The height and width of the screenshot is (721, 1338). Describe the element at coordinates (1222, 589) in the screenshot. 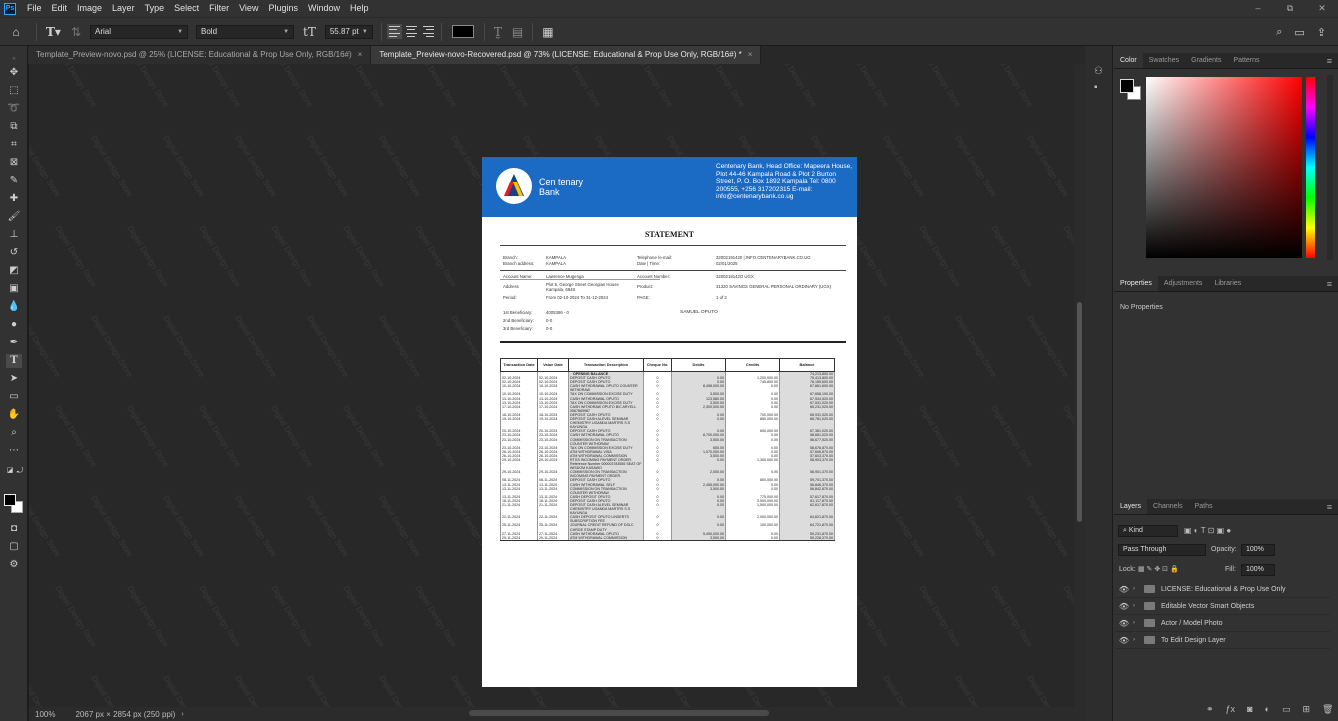

I see `layer-row-license: 👁 › LICENSE: Educational & Prop Use Only` at that location.